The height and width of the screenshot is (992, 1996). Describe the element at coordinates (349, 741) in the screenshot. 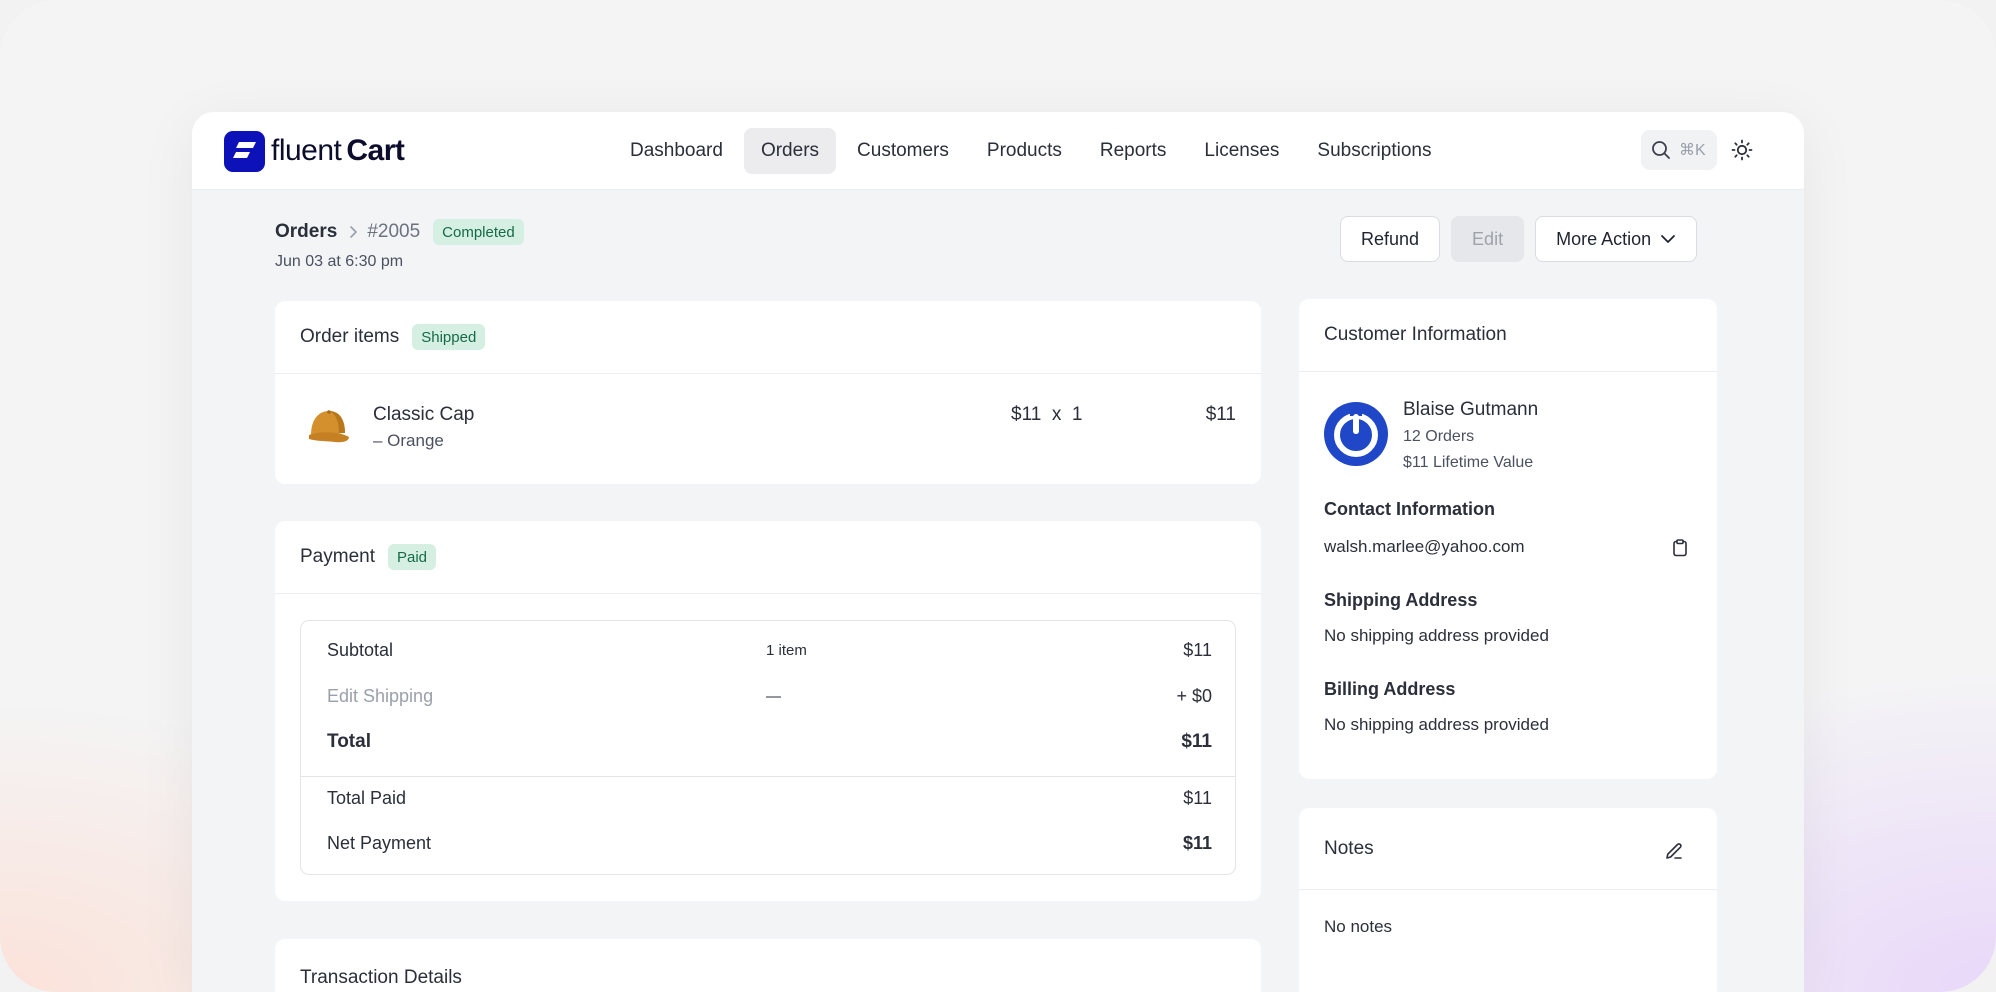

I see `total-label: Total` at that location.